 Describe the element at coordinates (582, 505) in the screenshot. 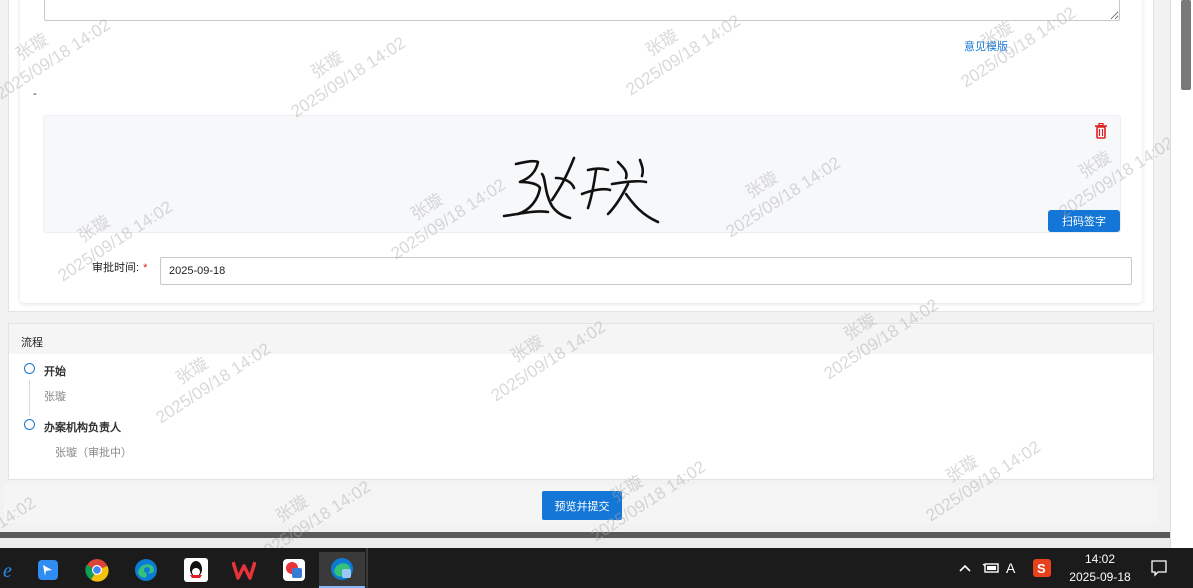

I see `preview-submit-button: 预览并提交` at that location.